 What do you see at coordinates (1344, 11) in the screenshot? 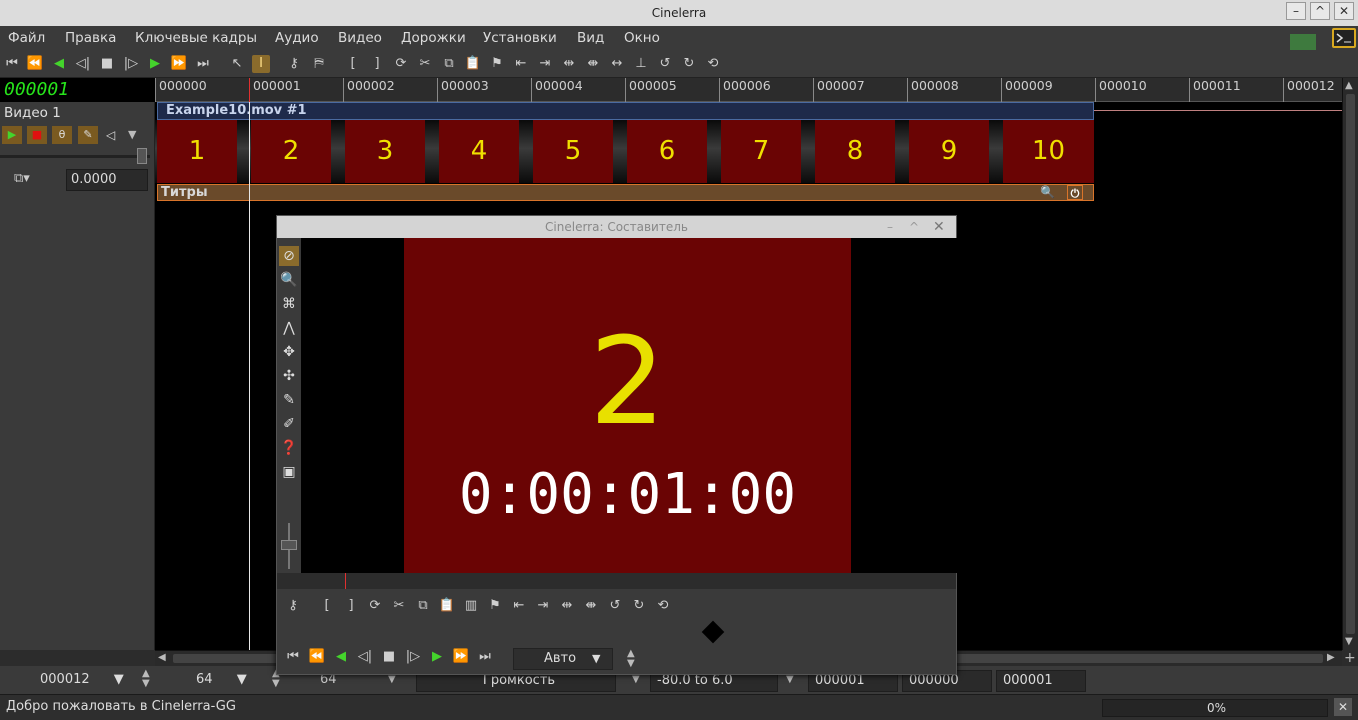
I see `close-button: ✕` at bounding box center [1344, 11].